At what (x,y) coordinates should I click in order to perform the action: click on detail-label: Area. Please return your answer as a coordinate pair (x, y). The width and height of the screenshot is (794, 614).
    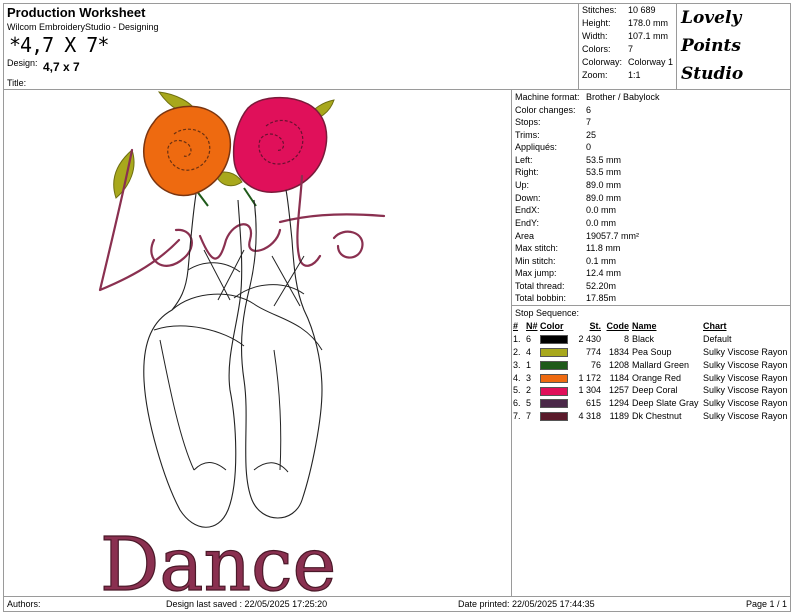
    Looking at the image, I should click on (525, 236).